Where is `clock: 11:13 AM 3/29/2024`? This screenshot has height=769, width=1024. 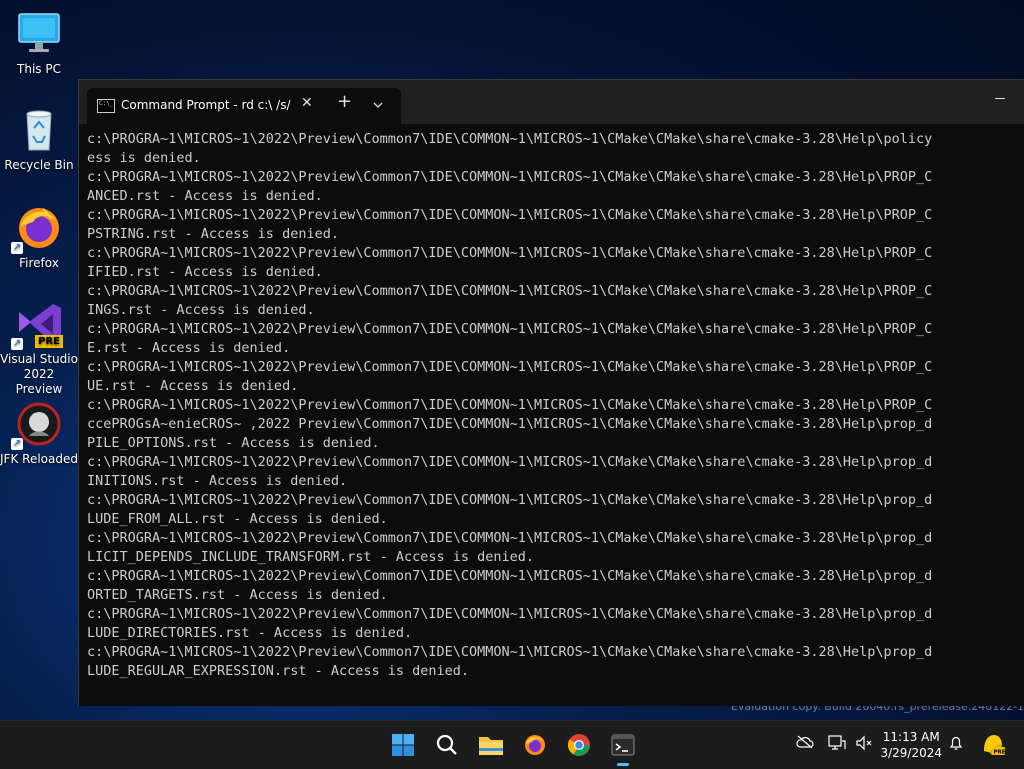
clock: 11:13 AM 3/29/2024 is located at coordinates (911, 745).